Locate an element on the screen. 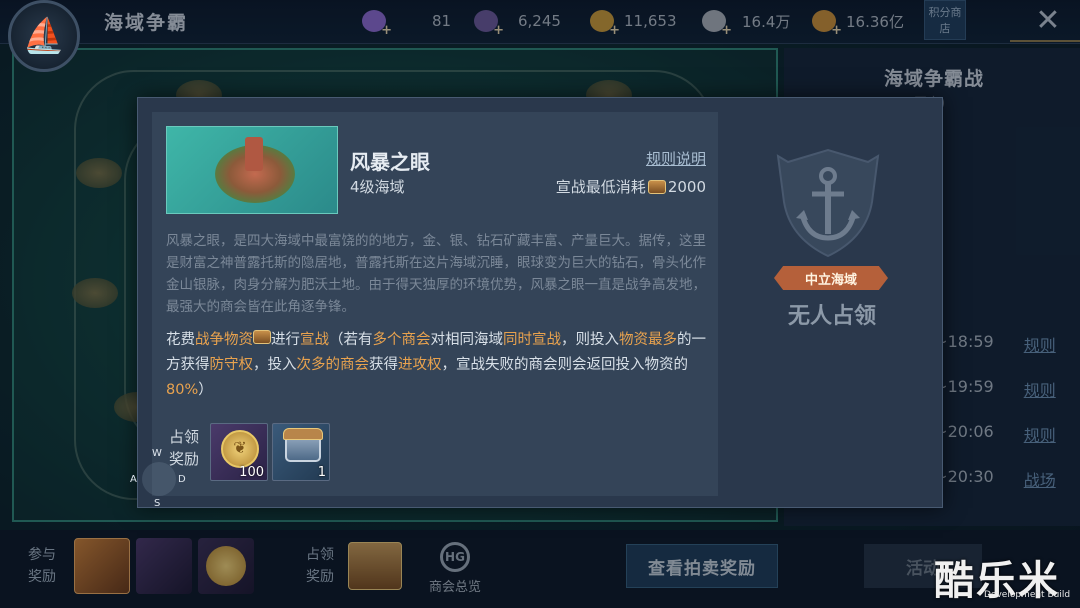 Image resolution: width=1080 pixels, height=608 pixels. joystick-ring is located at coordinates (159, 479).